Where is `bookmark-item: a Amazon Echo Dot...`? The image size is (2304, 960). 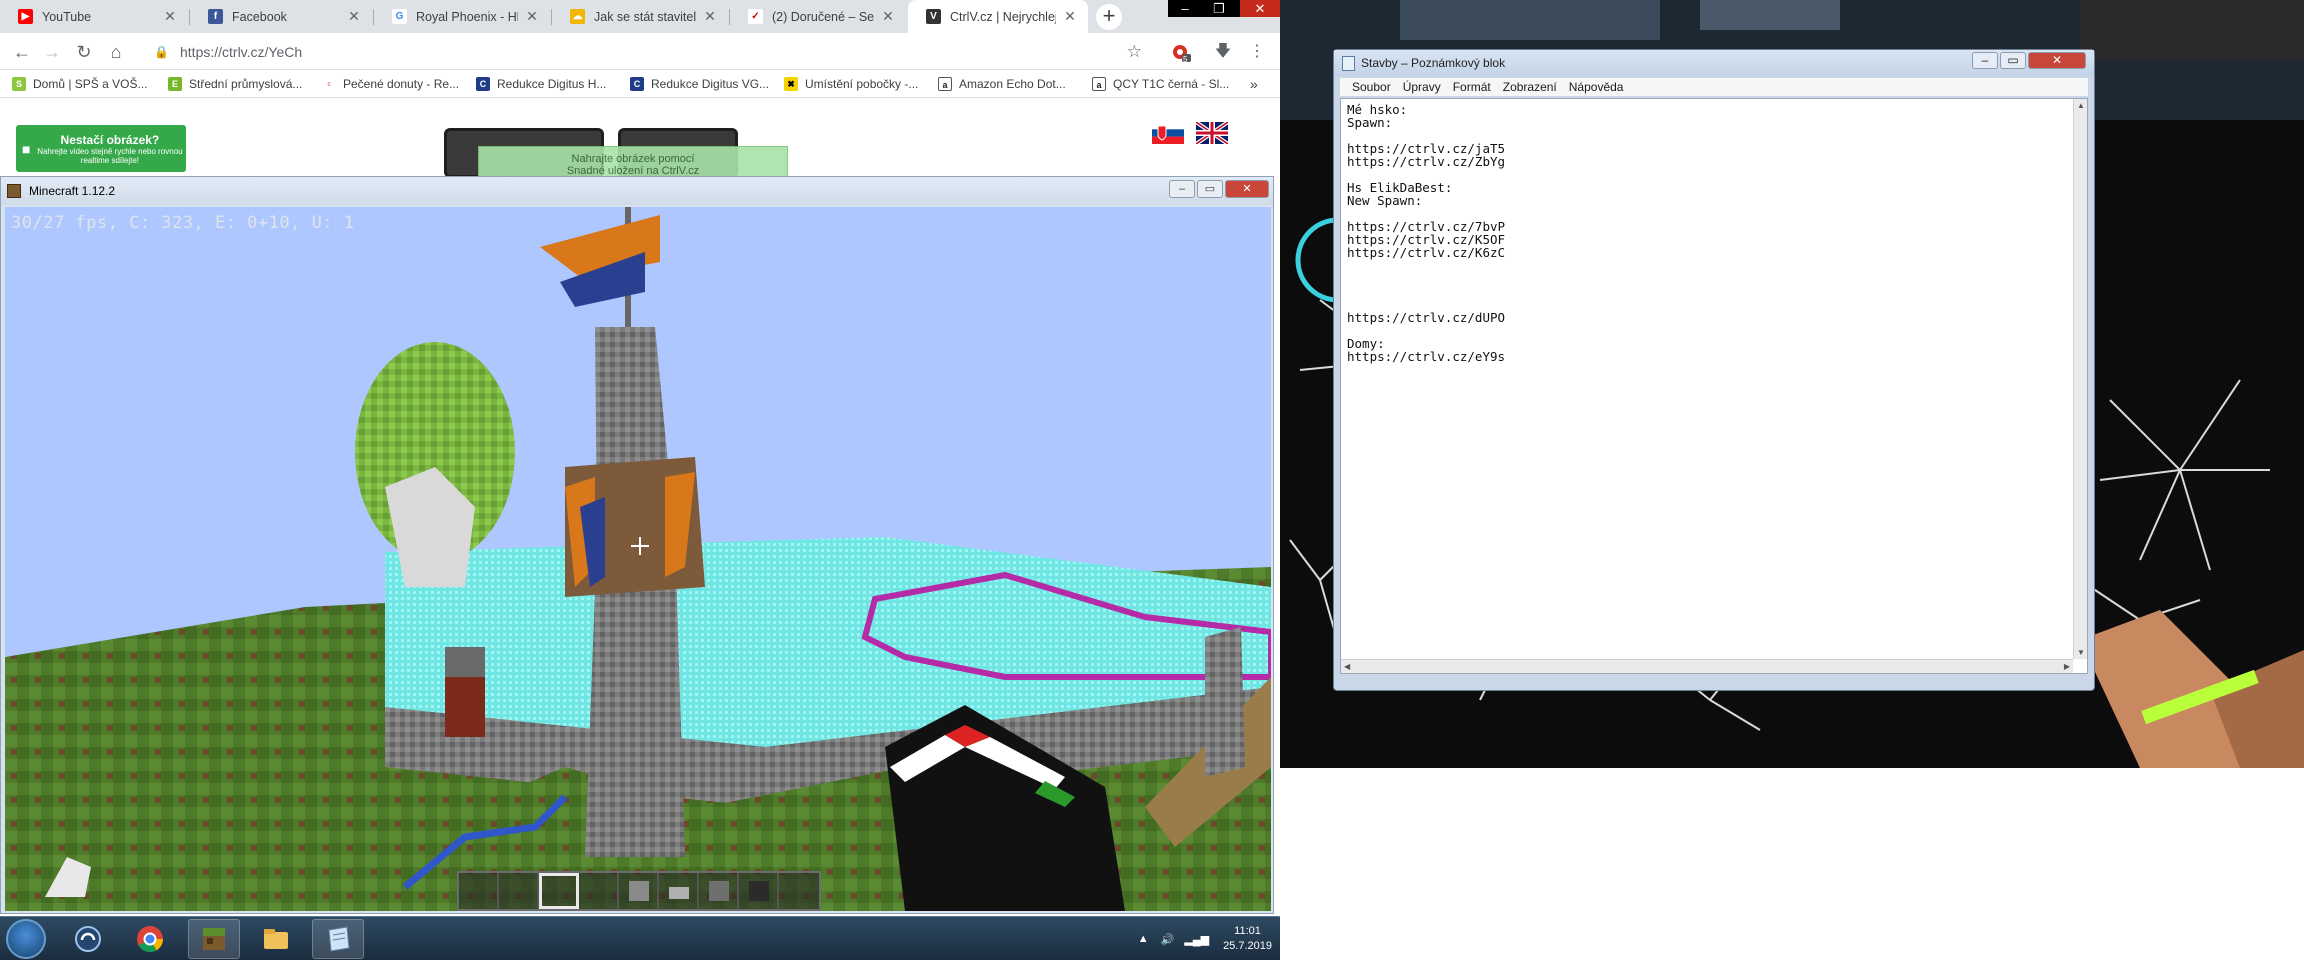 bookmark-item: a Amazon Echo Dot... is located at coordinates (1002, 84).